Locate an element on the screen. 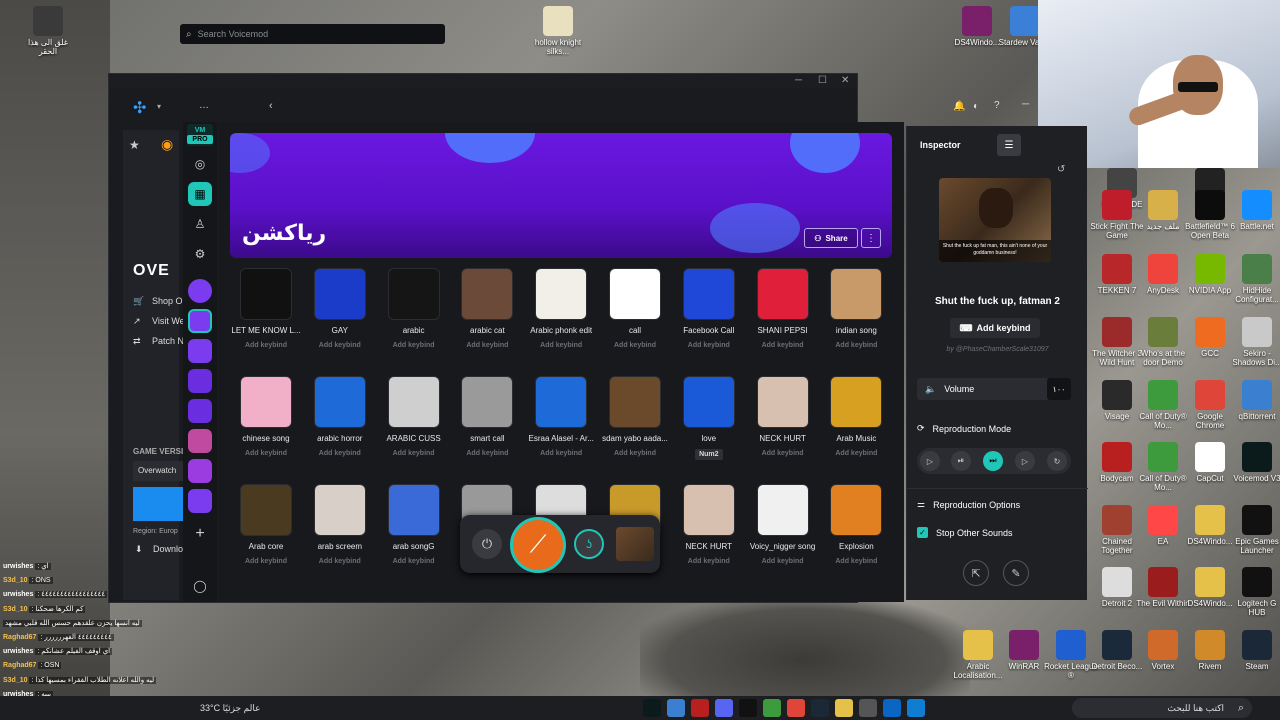 The height and width of the screenshot is (720, 1280). now-playing-thumb is located at coordinates (635, 544).